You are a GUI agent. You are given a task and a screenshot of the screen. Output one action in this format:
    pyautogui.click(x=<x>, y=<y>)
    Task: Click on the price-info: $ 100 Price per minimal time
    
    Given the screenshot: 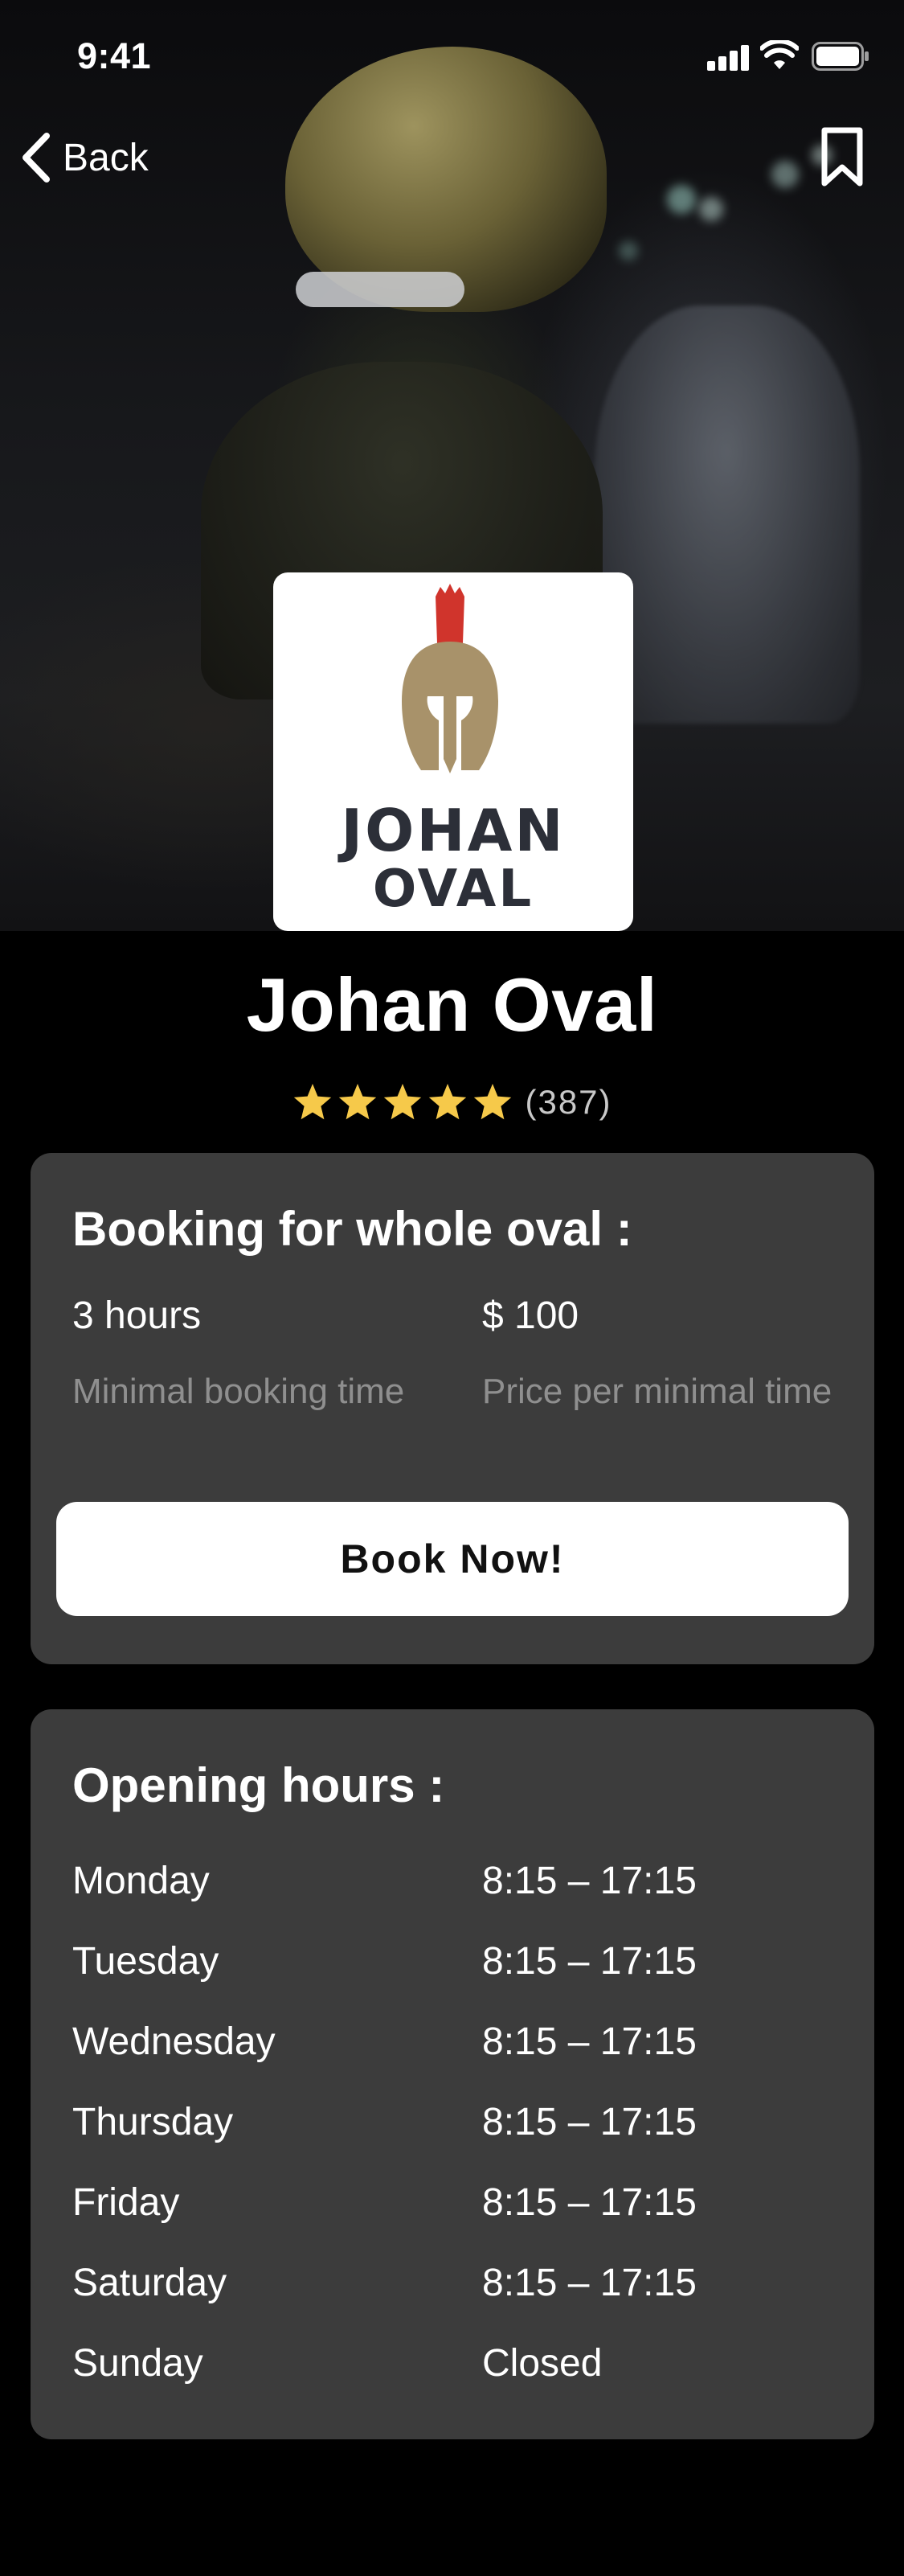 What is the action you would take?
    pyautogui.click(x=659, y=1354)
    